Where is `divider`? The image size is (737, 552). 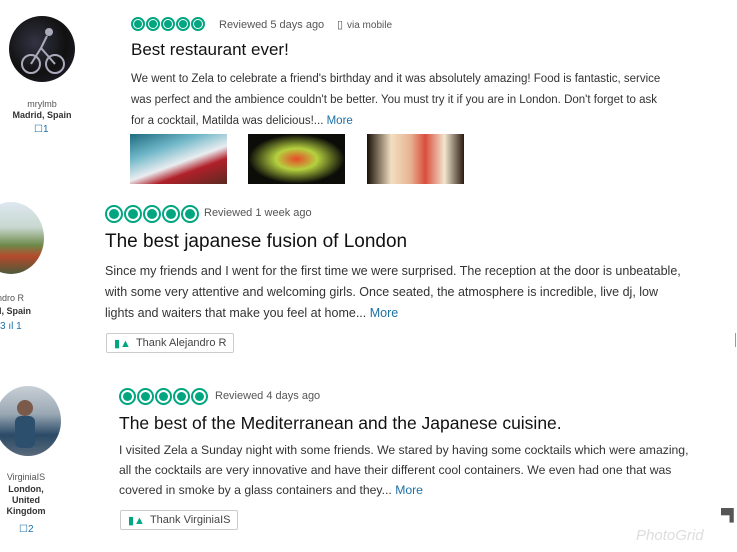
divider is located at coordinates (735, 340).